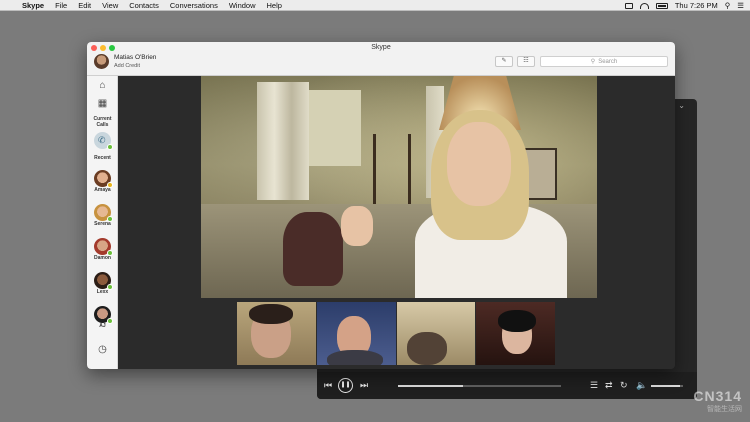 Image resolution: width=750 pixels, height=422 pixels. Describe the element at coordinates (345, 385) in the screenshot. I see `pause-button: ❚❚` at that location.